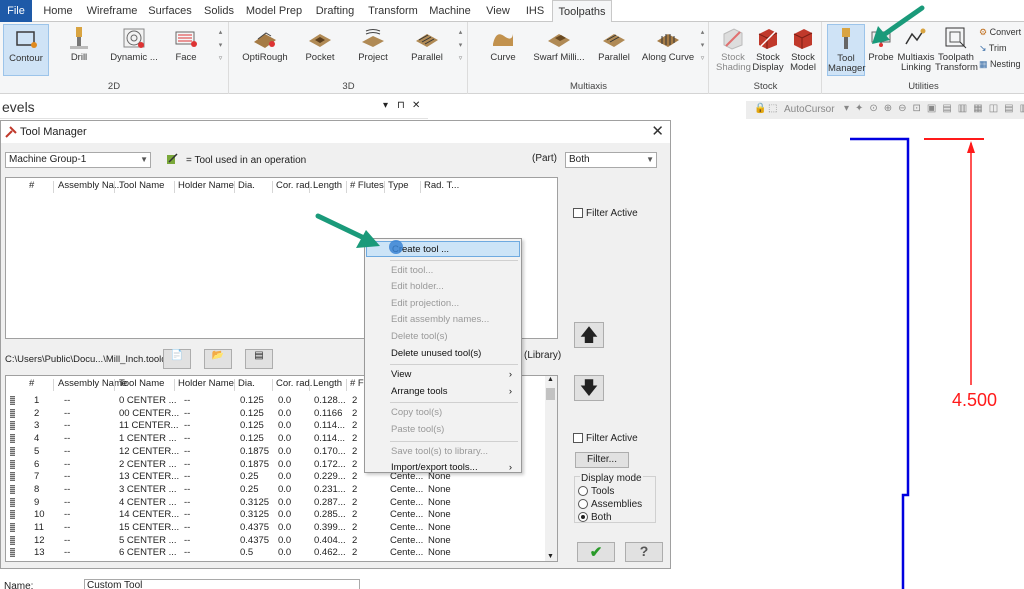  Describe the element at coordinates (206, 383) in the screenshot. I see `lib-col-holder: Holder Name` at that location.